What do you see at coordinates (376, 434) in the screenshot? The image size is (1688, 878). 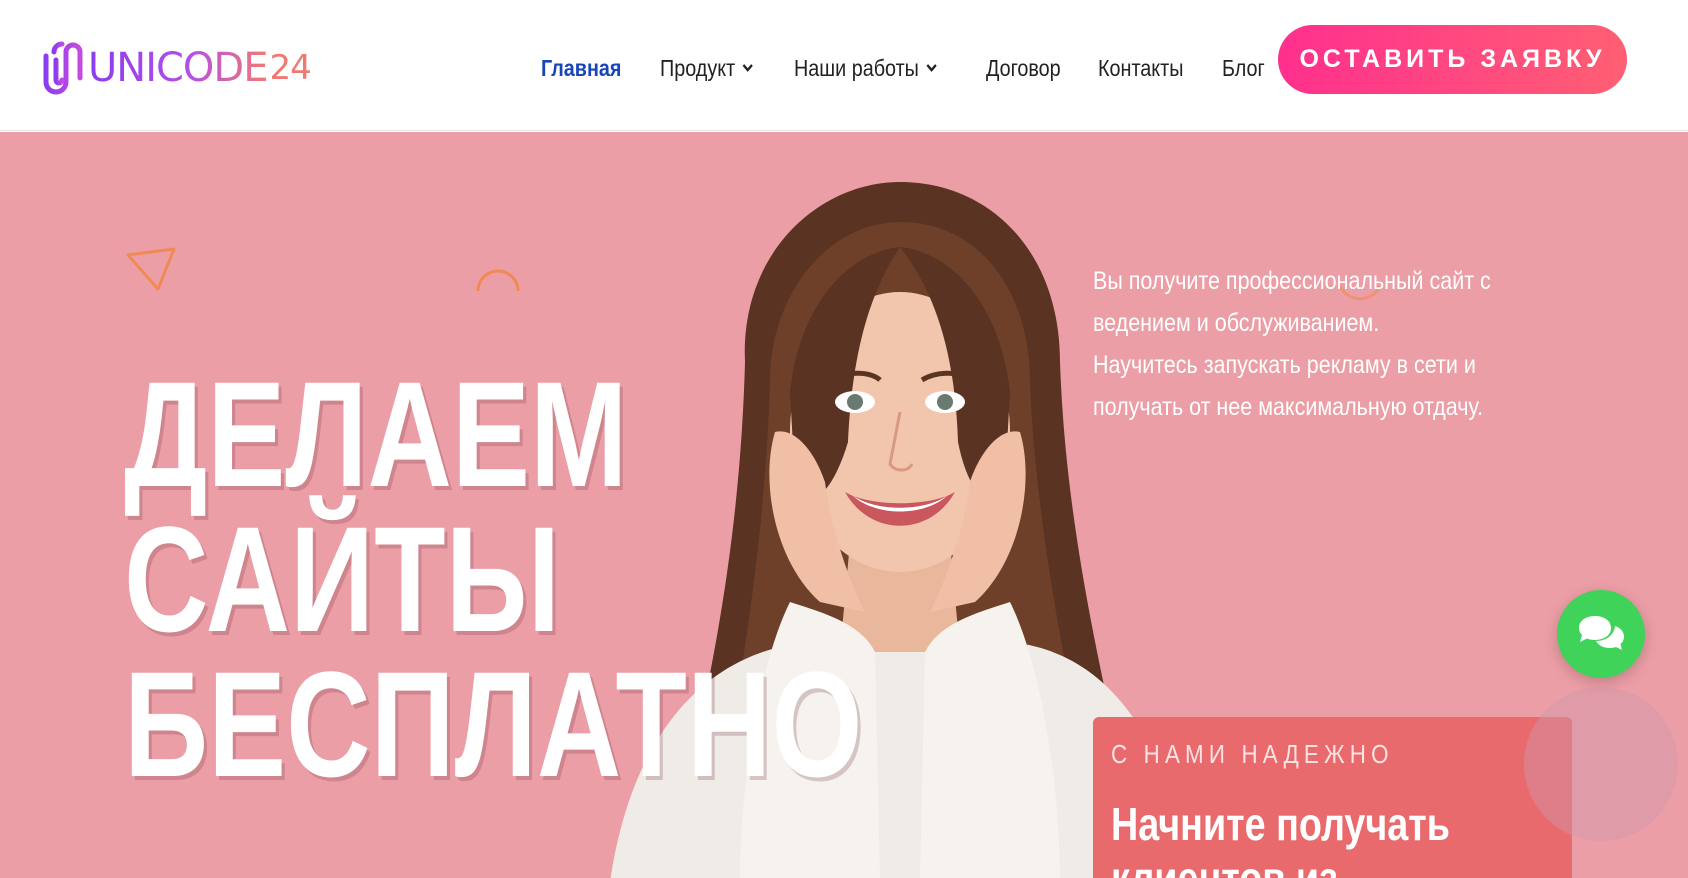 I see `headline-line: ДЕЛАЕМ` at bounding box center [376, 434].